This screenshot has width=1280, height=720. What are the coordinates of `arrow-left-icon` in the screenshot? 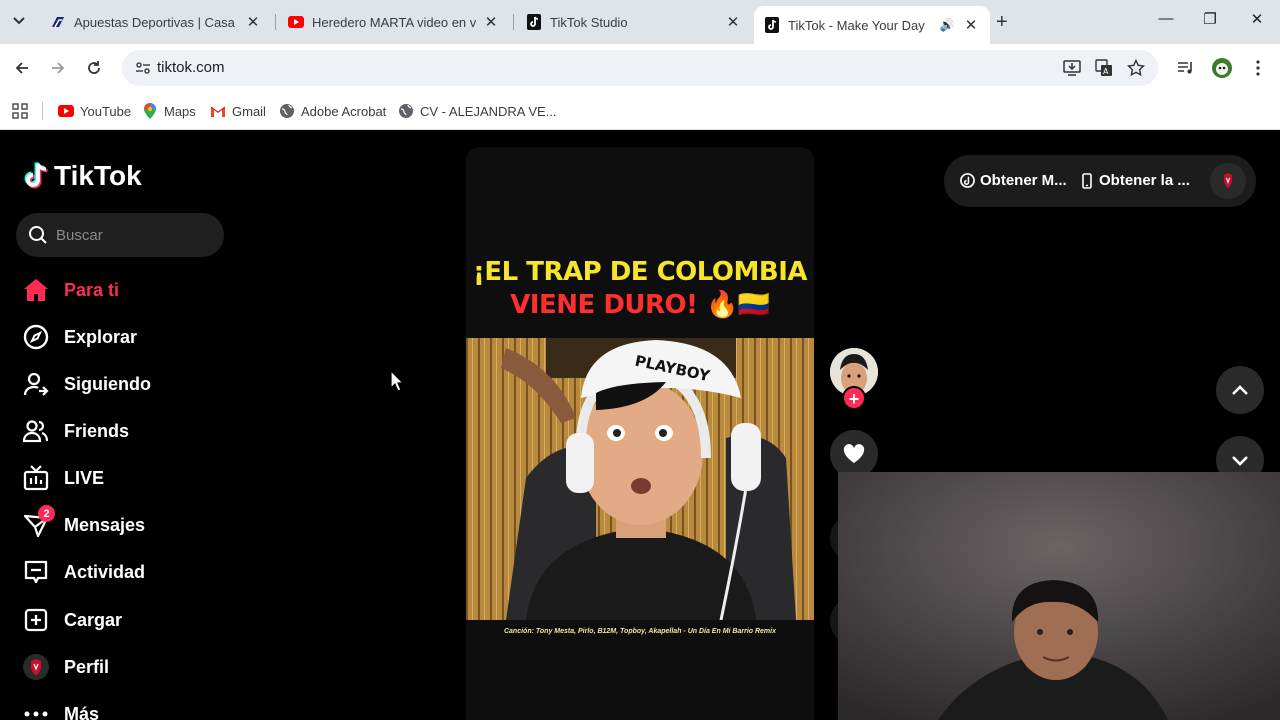 It's located at (21, 68).